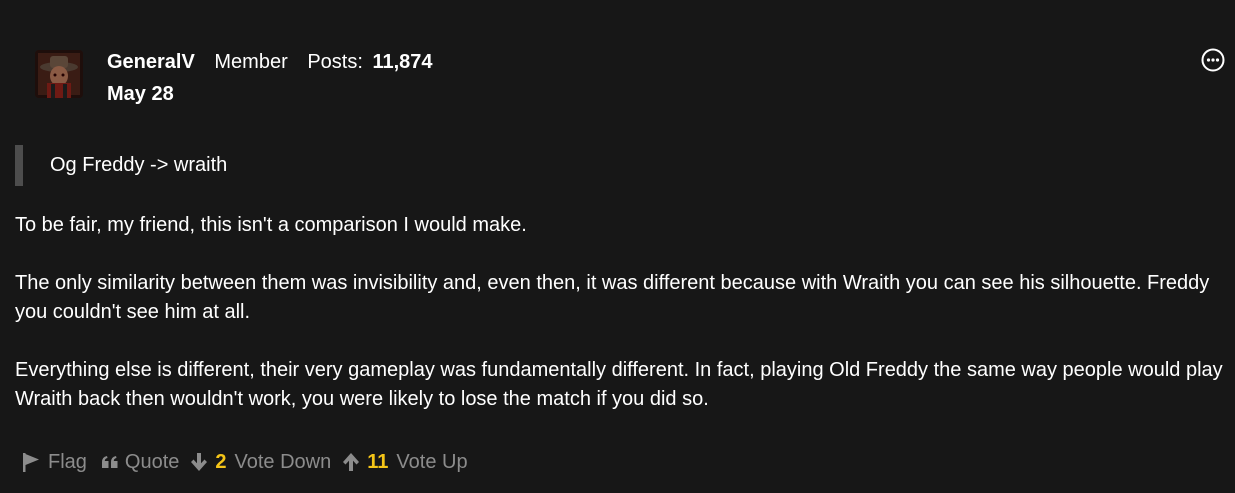 The image size is (1235, 493). I want to click on vote-up-label: Vote Up, so click(432, 461).